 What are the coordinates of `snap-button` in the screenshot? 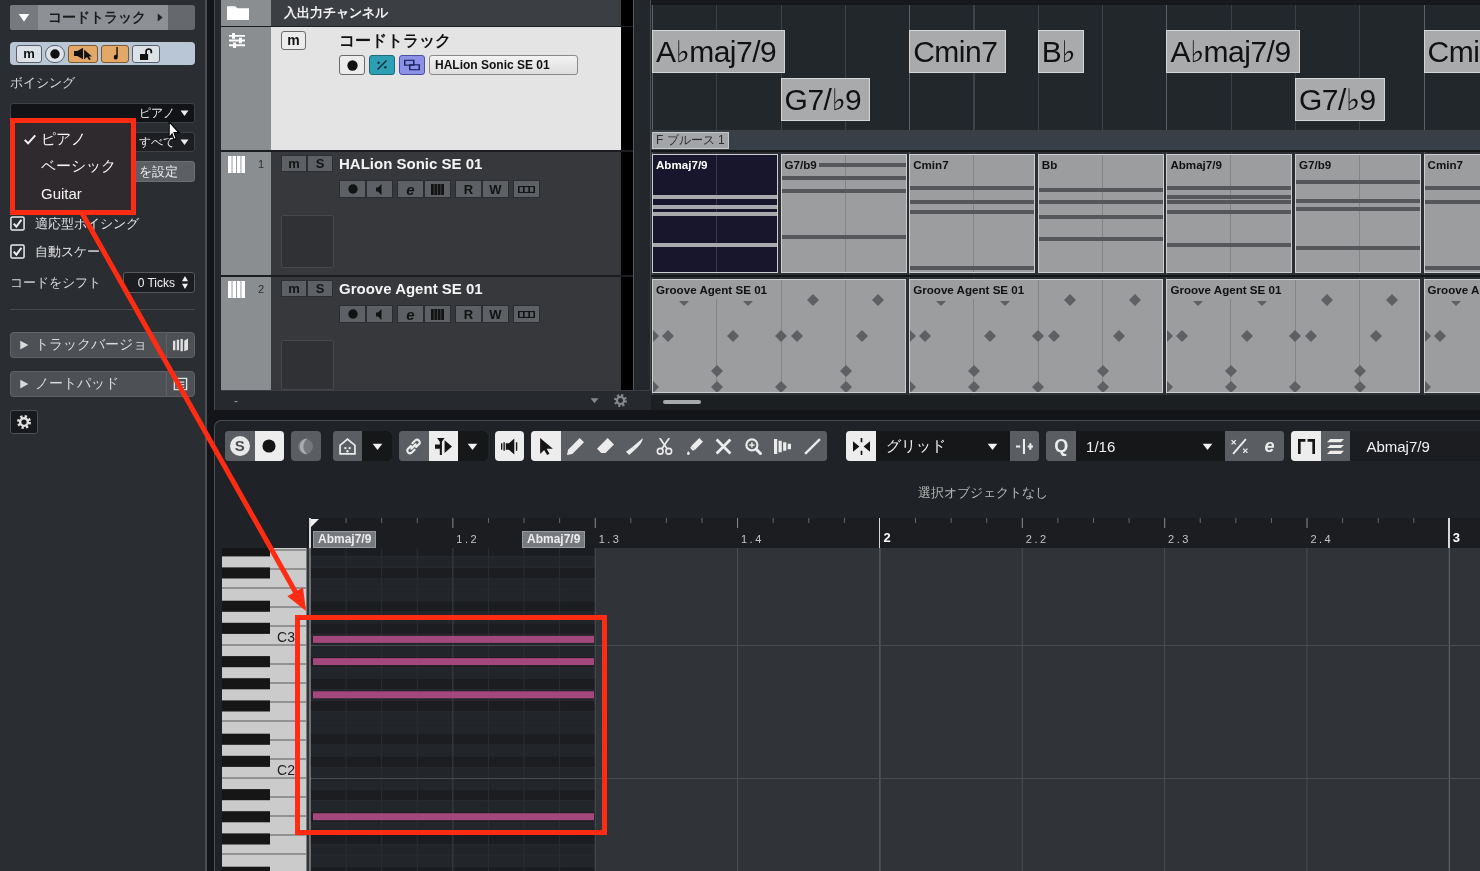 It's located at (861, 446).